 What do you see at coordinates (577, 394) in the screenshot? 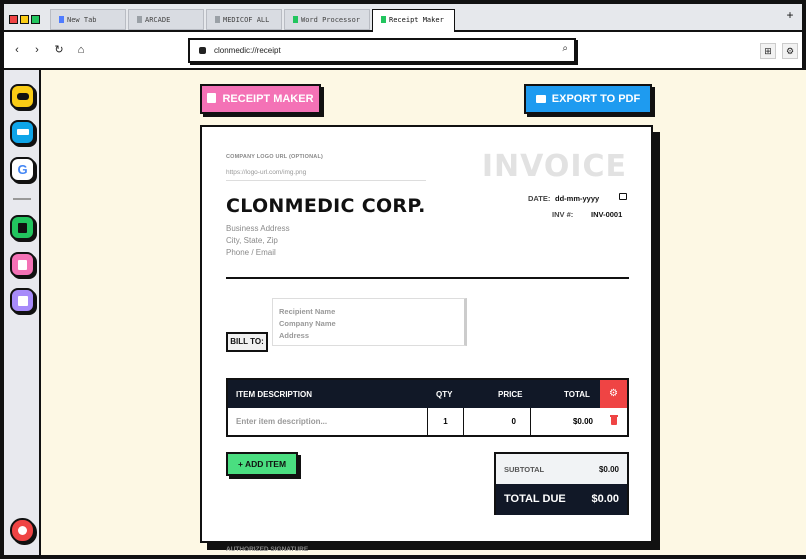
I see `header-total: TOTAL` at bounding box center [577, 394].